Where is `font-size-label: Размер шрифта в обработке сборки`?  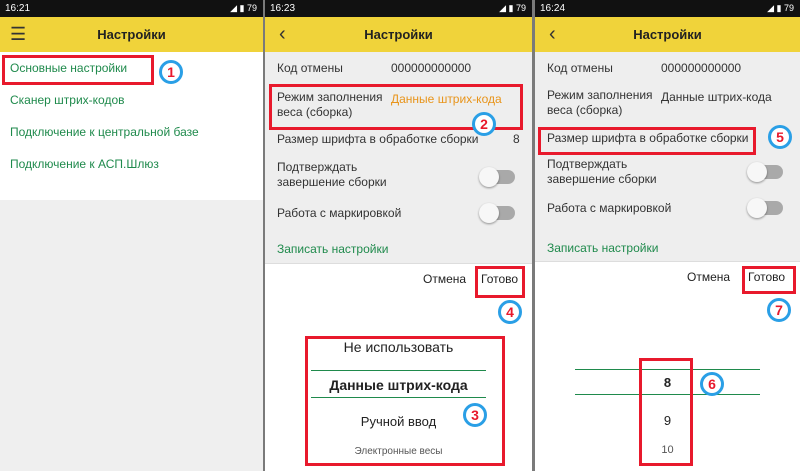
font-size-label: Размер шрифта в обработке сборки is located at coordinates (378, 139).